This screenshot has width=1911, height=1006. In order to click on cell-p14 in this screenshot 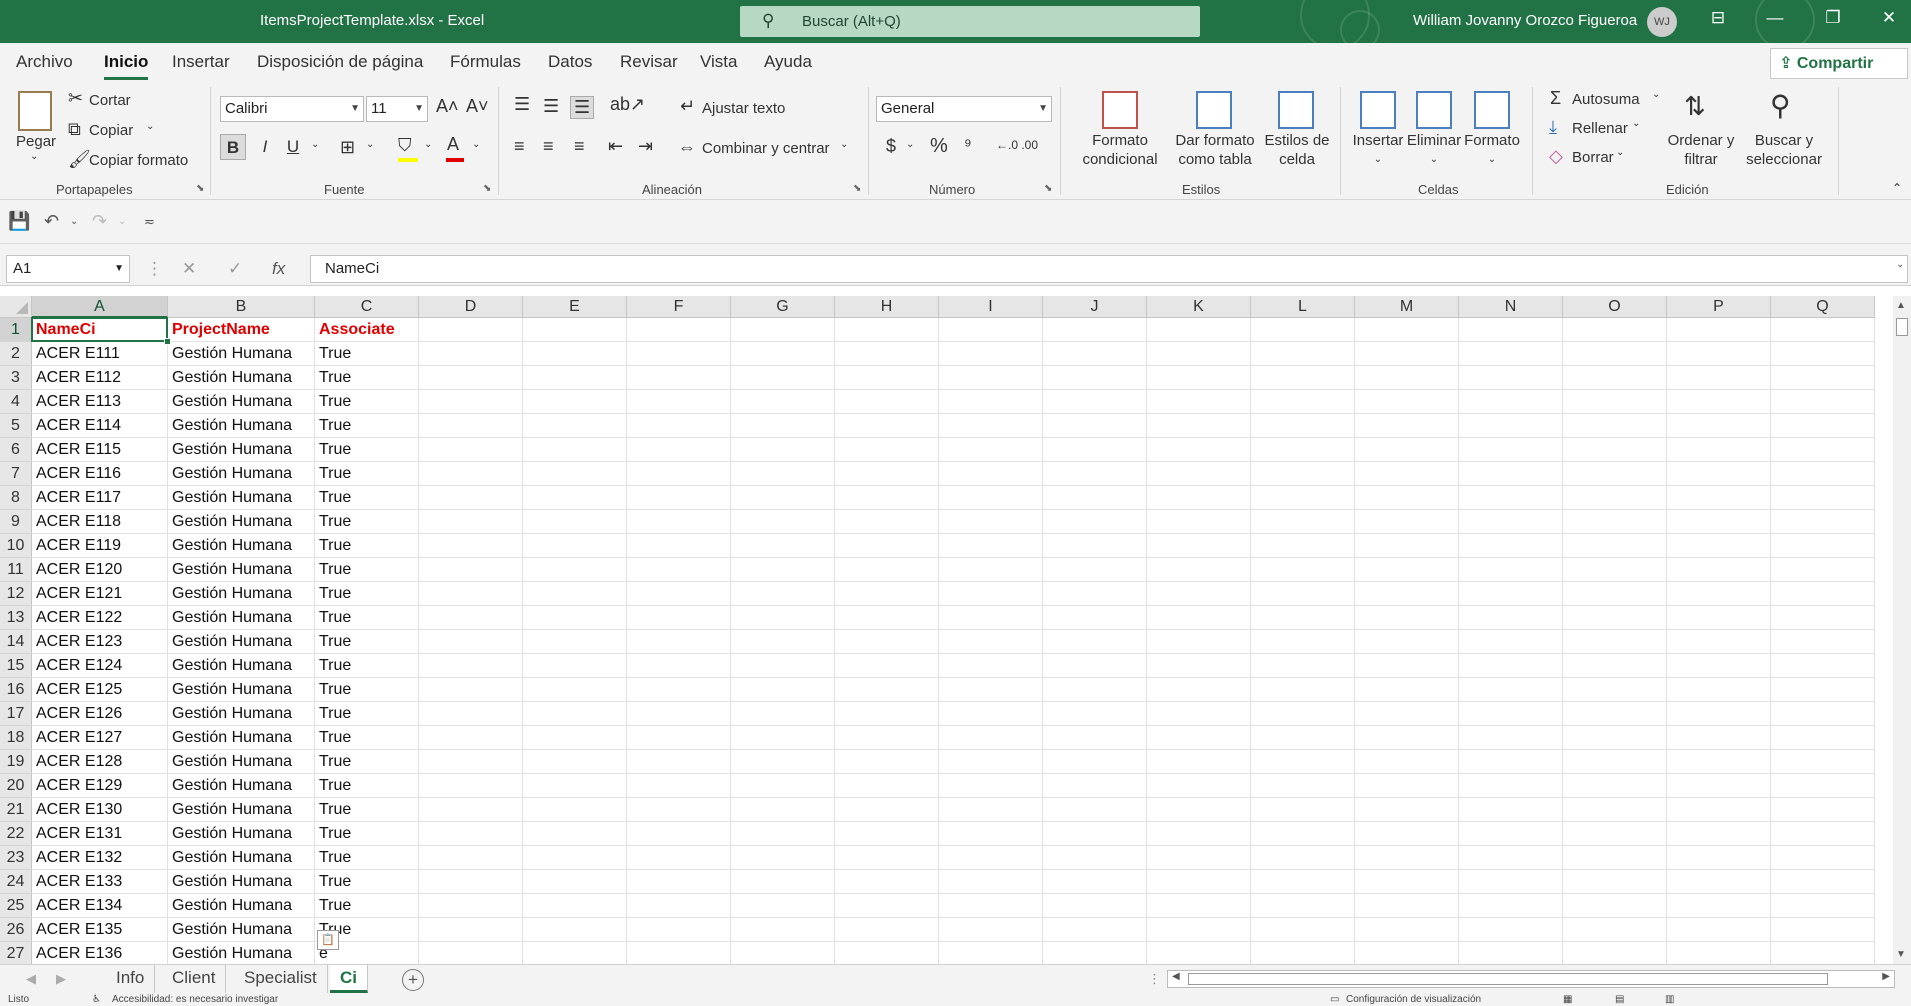, I will do `click(1719, 642)`.